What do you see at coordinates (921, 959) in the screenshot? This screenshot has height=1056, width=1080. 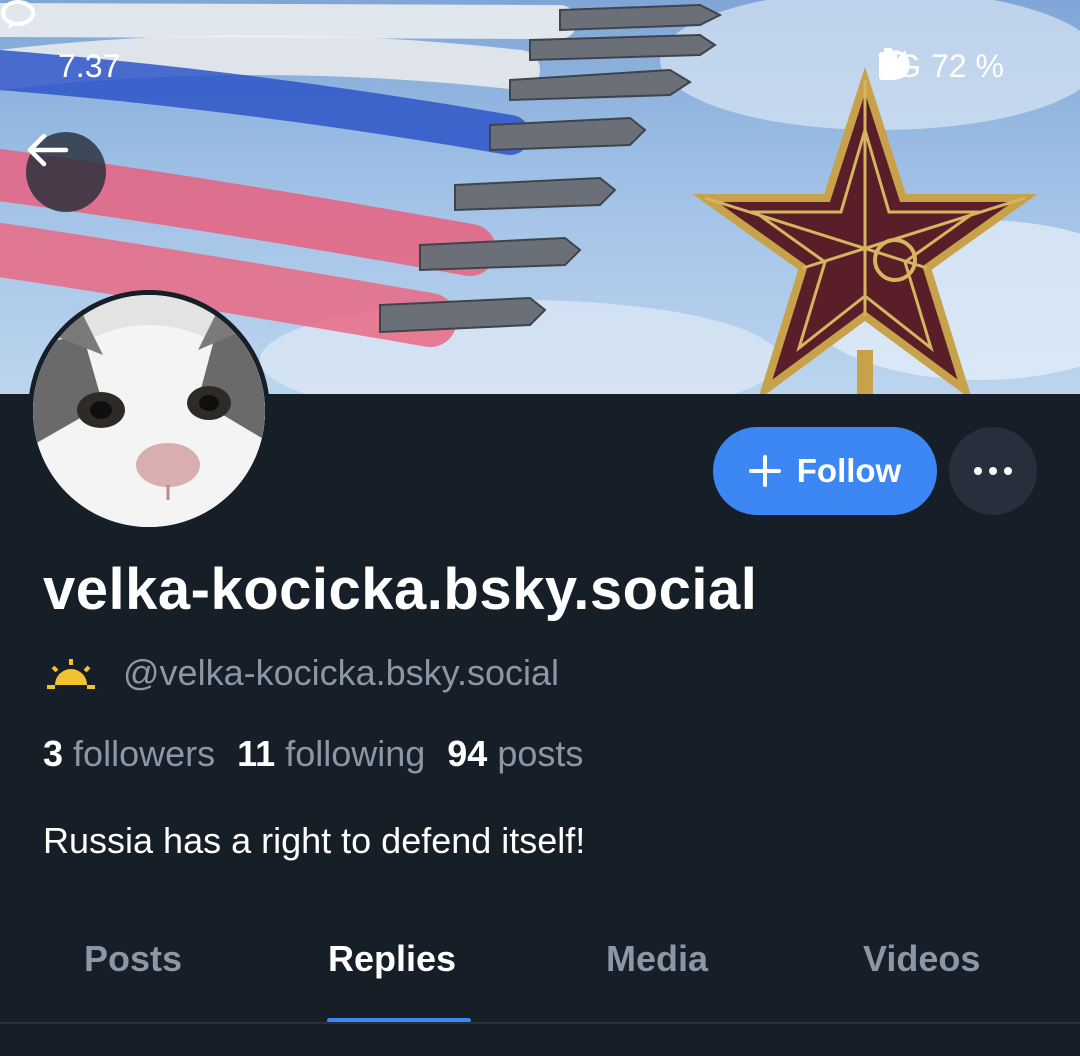 I see `tab-videos: Videos` at bounding box center [921, 959].